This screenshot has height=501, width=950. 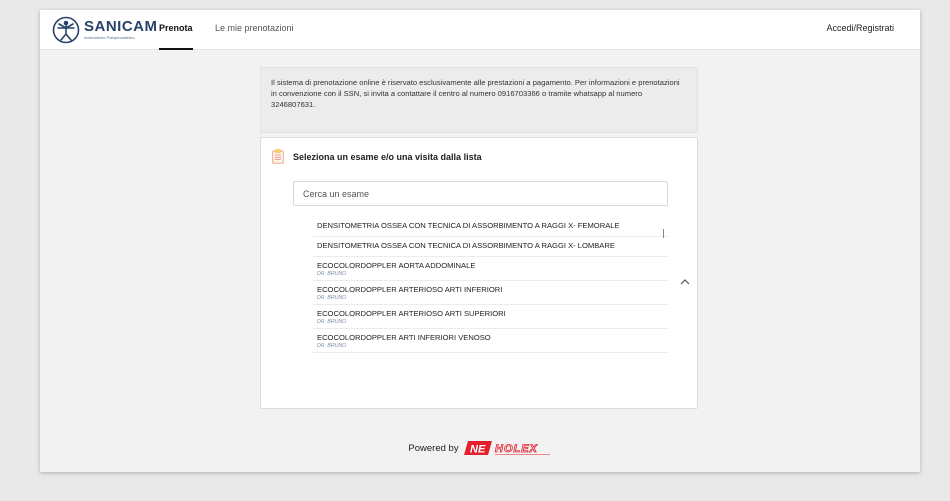 I want to click on login-register-link: Accedi/Registrati, so click(x=860, y=28).